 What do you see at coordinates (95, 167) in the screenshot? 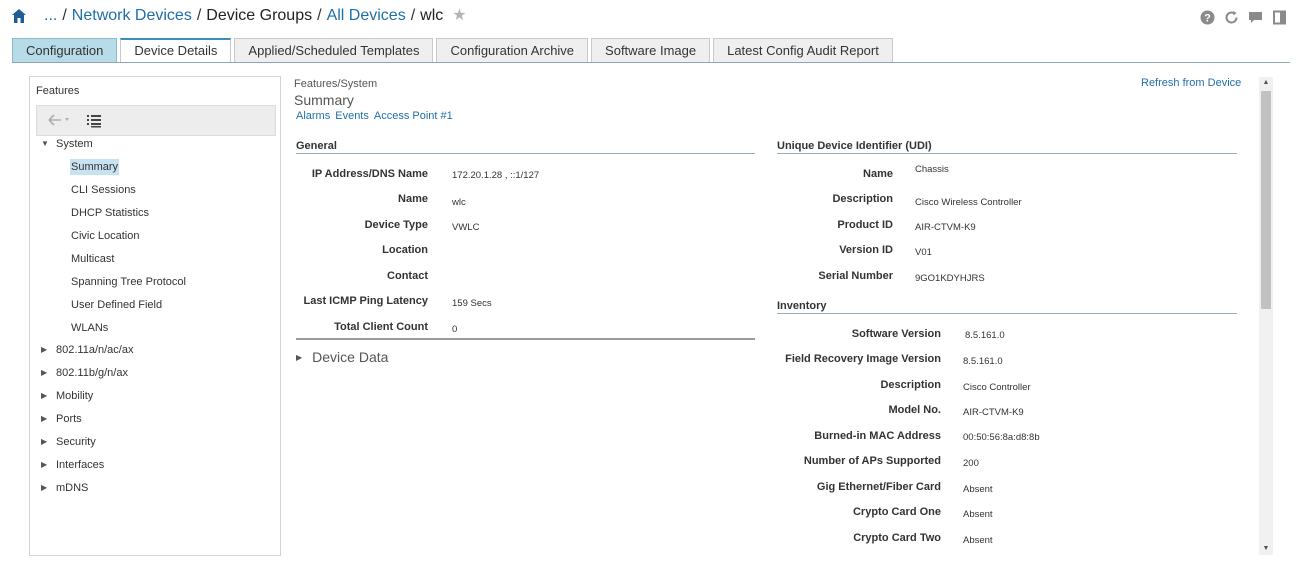
I see `tree-item-summary: Summary` at bounding box center [95, 167].